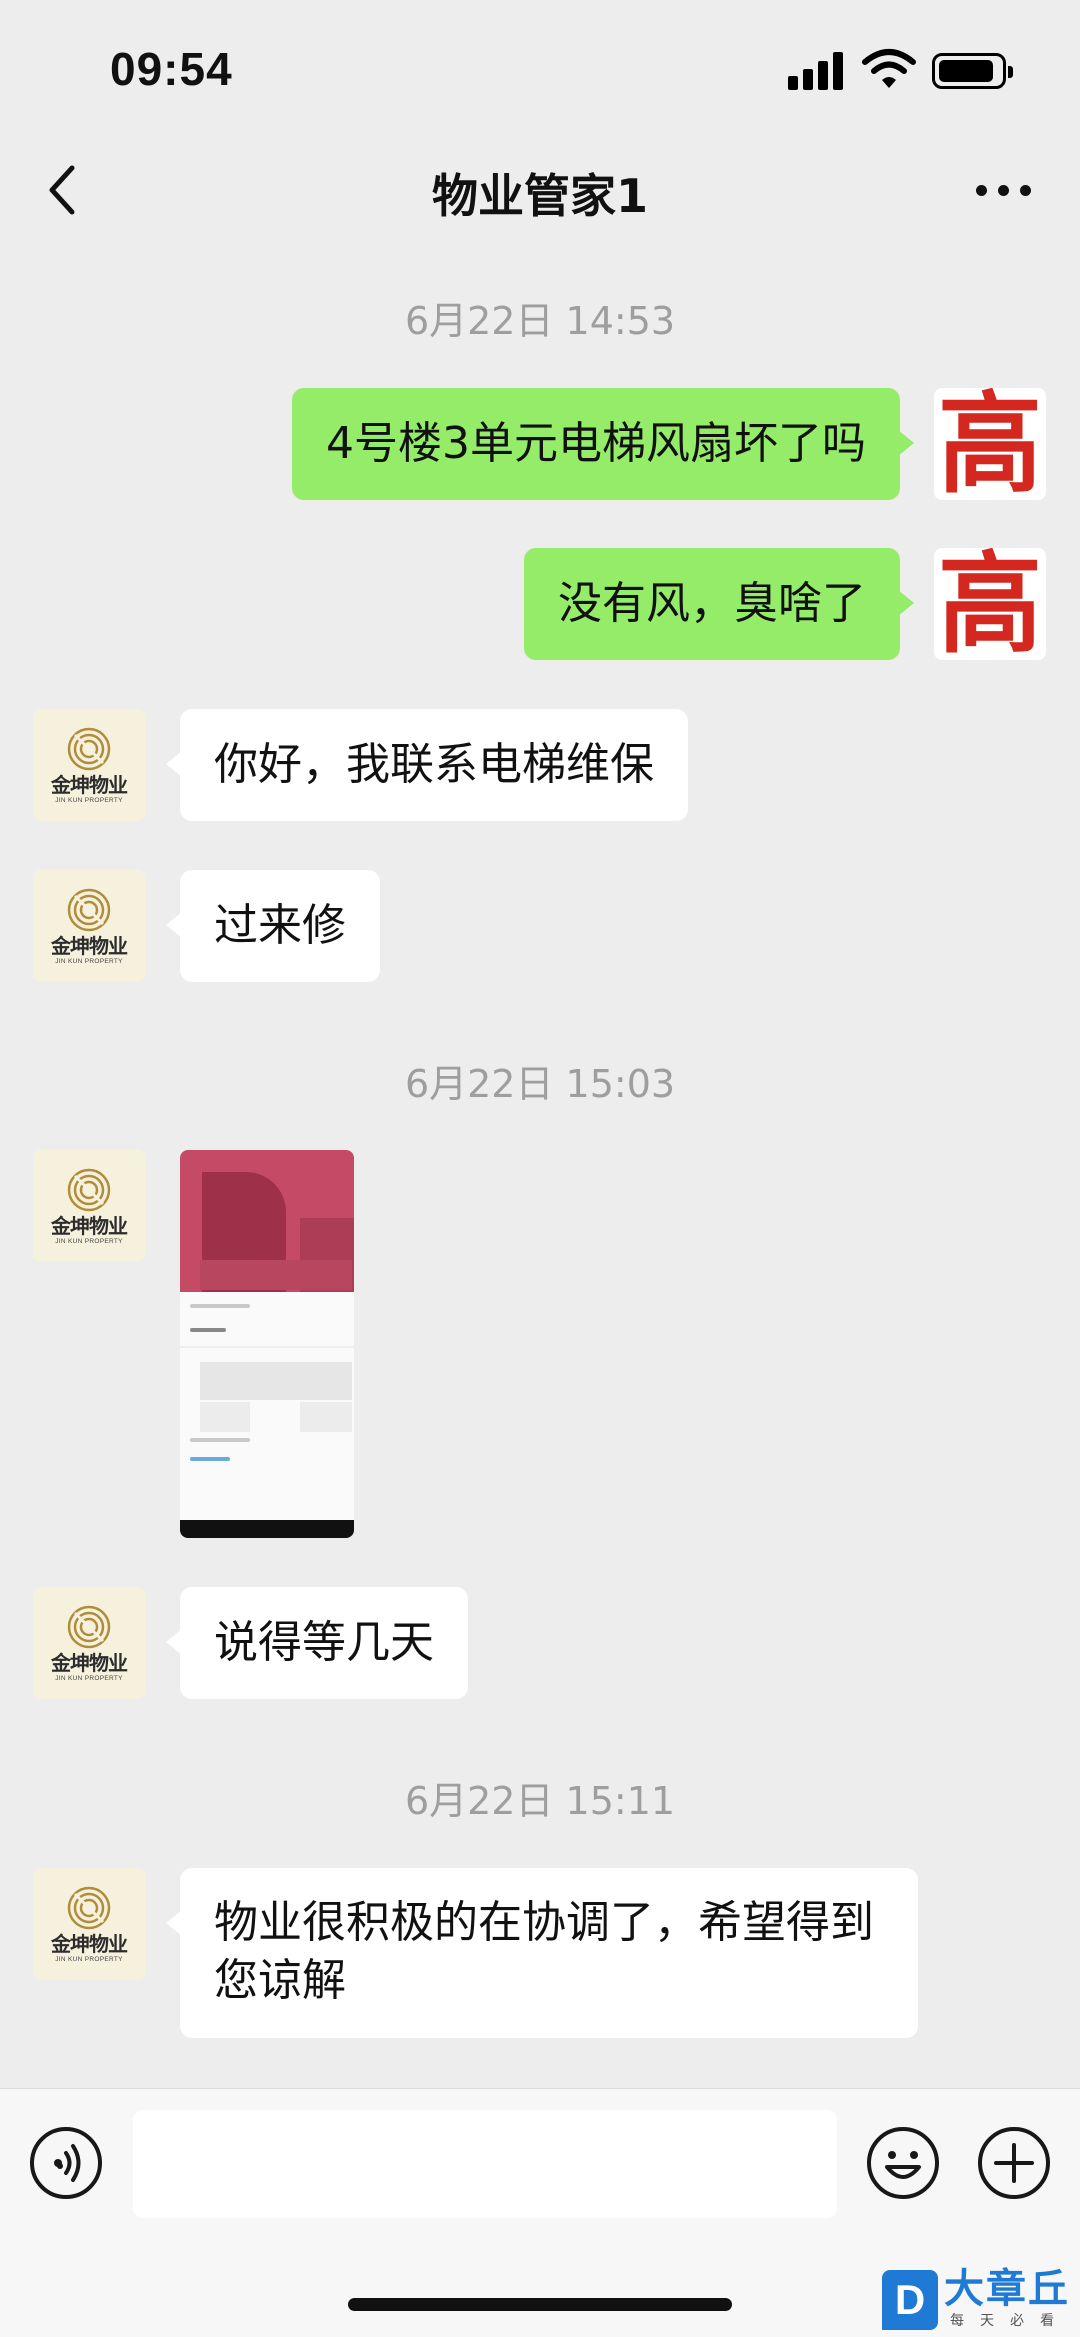 The image size is (1080, 2337). What do you see at coordinates (817, 71) in the screenshot?
I see `cellular-signal-icon` at bounding box center [817, 71].